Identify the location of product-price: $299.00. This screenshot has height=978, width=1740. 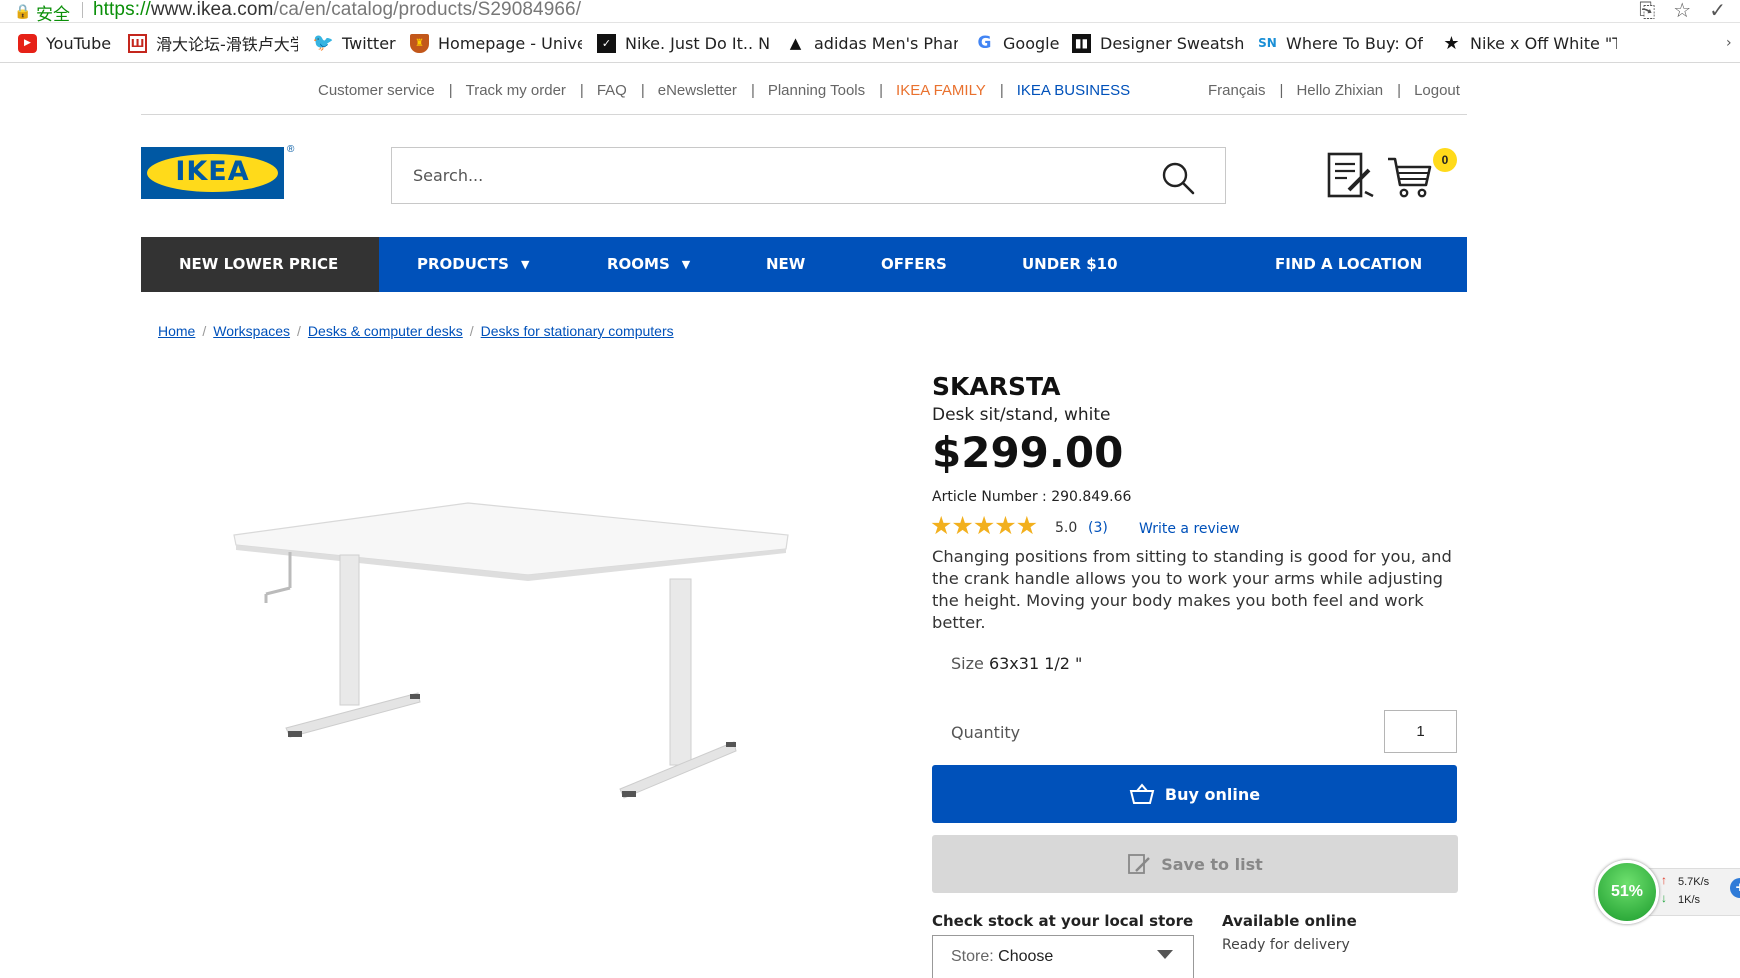
(1028, 452).